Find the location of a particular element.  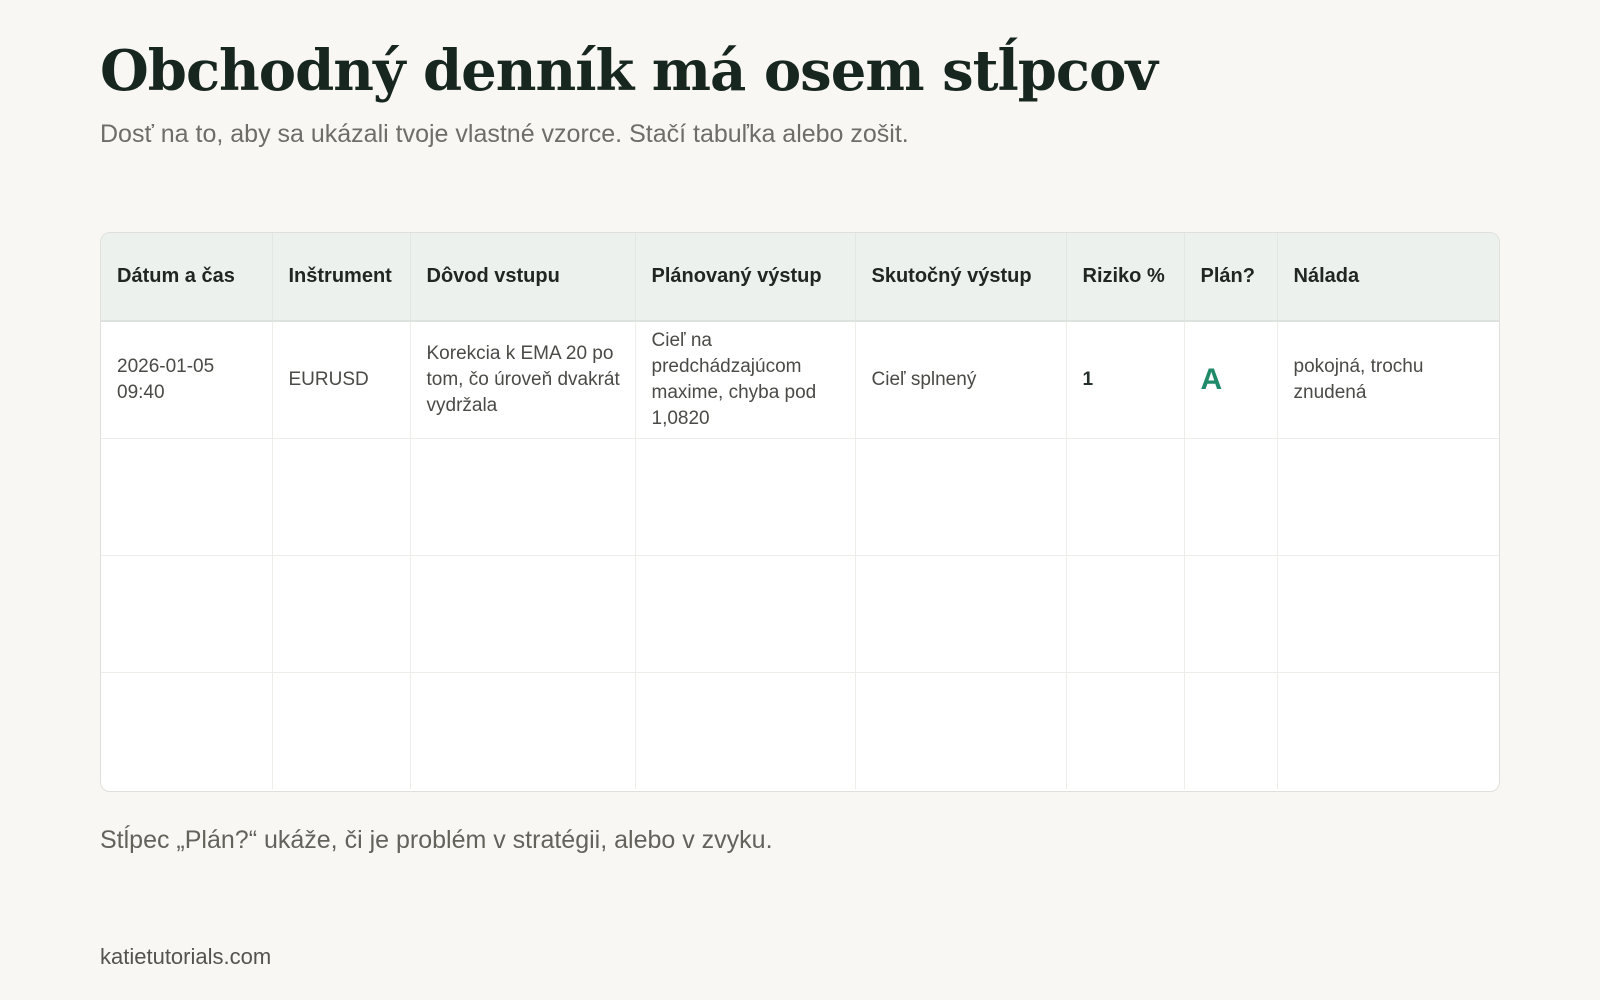

header-entry-reason: Dôvod vstupu is located at coordinates (523, 277).